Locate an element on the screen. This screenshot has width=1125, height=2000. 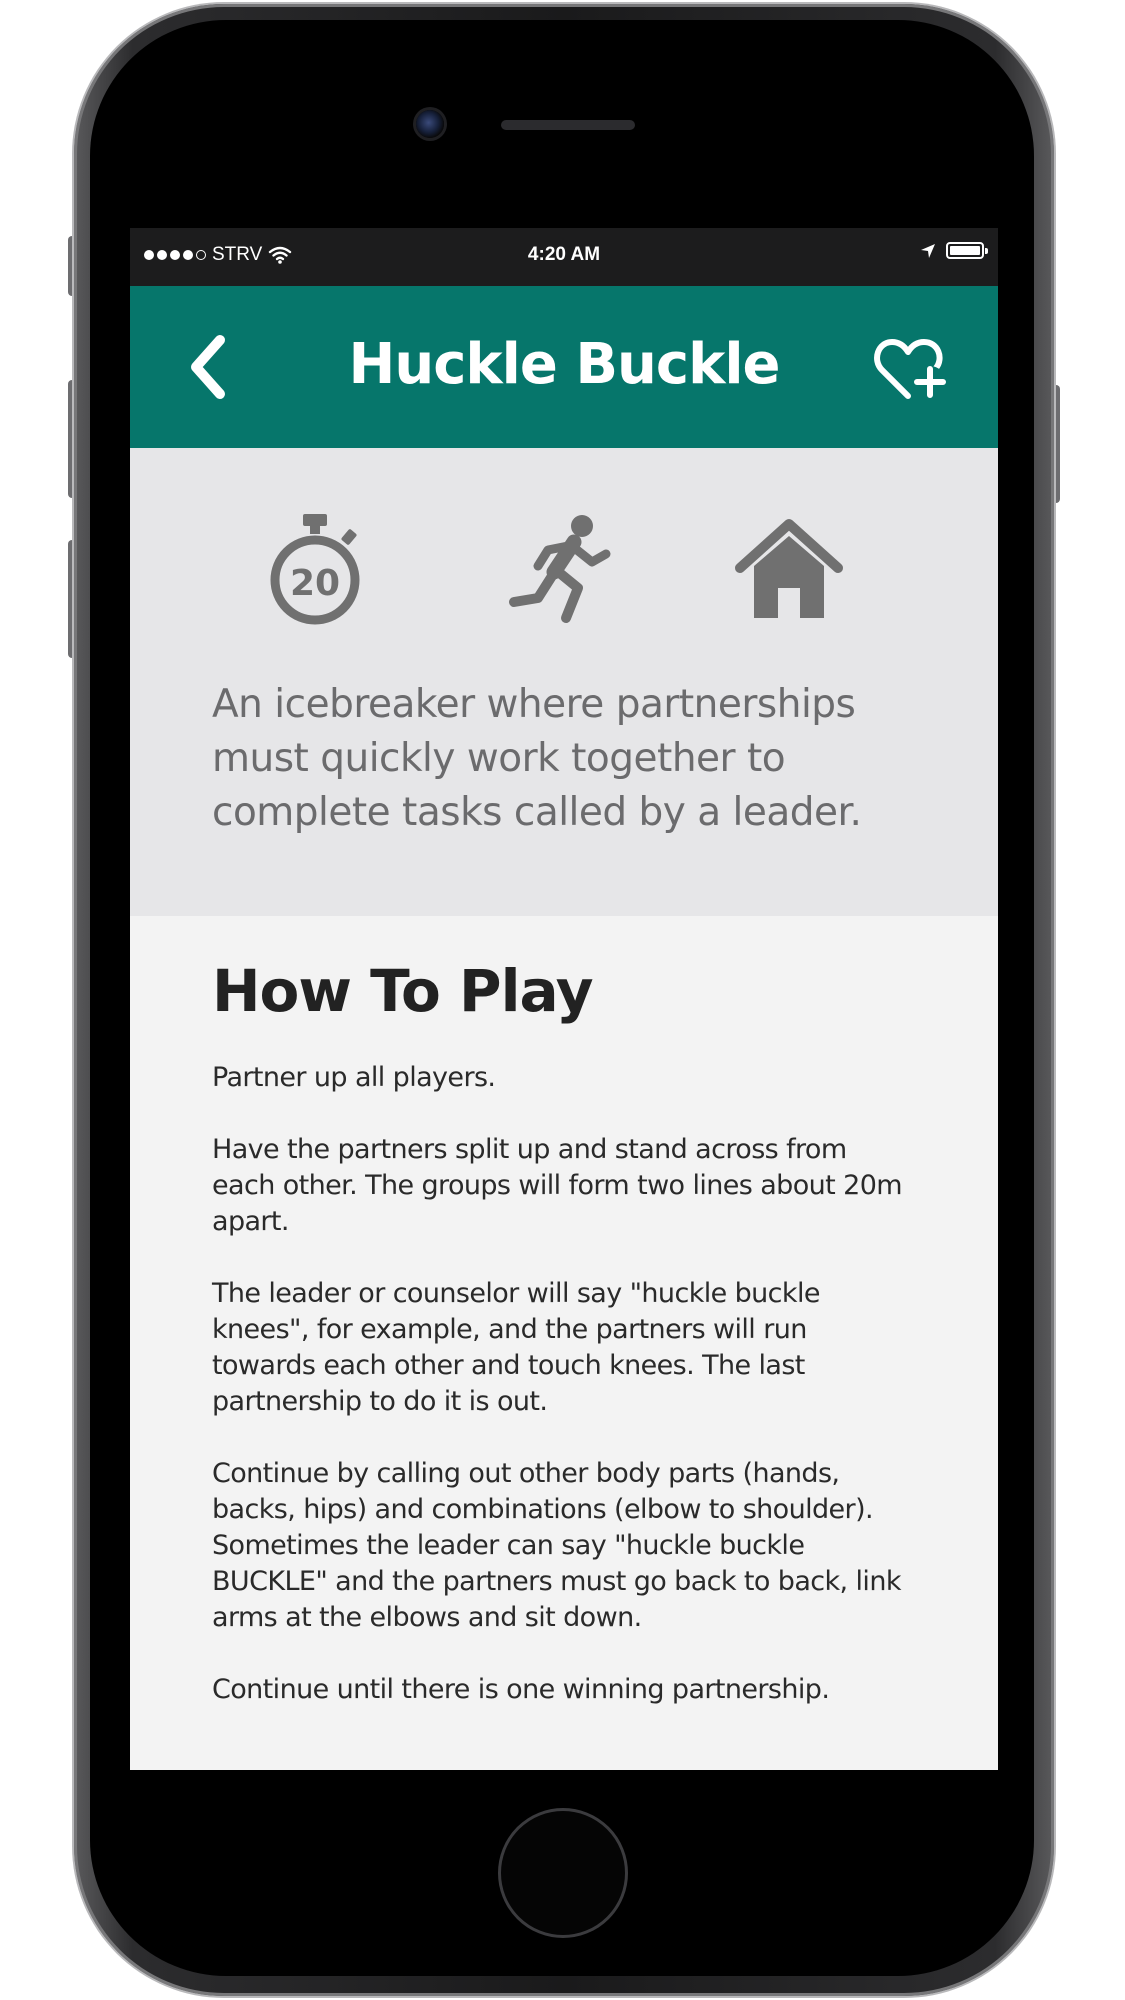
section-title: How To Play is located at coordinates (403, 991).